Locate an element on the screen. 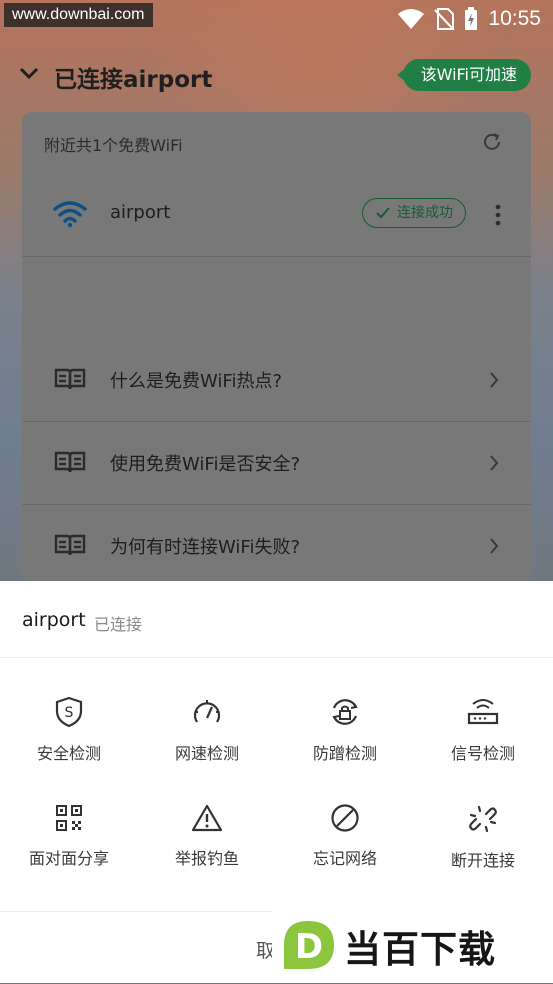 This screenshot has width=553, height=984. brand-watermark: D 当百下载 is located at coordinates (412, 945).